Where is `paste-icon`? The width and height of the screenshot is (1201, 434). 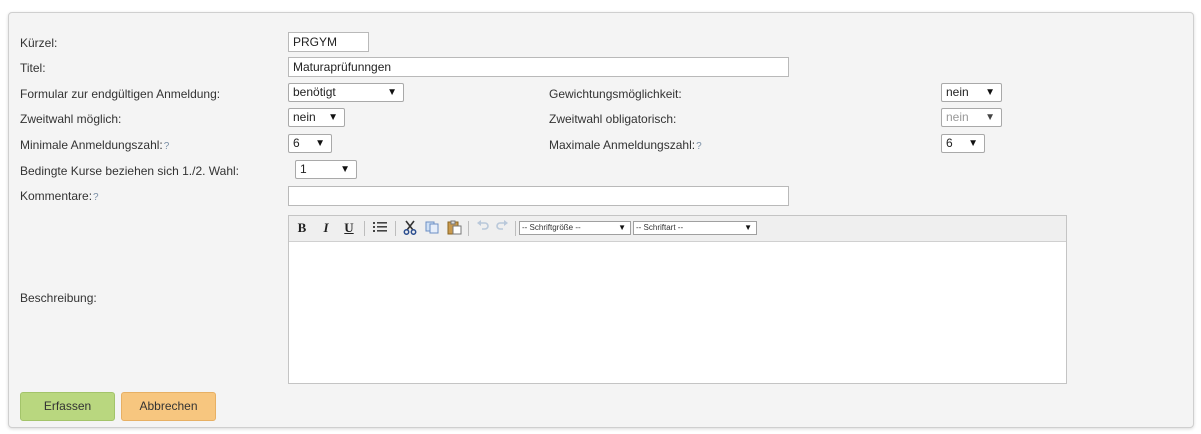 paste-icon is located at coordinates (454, 228).